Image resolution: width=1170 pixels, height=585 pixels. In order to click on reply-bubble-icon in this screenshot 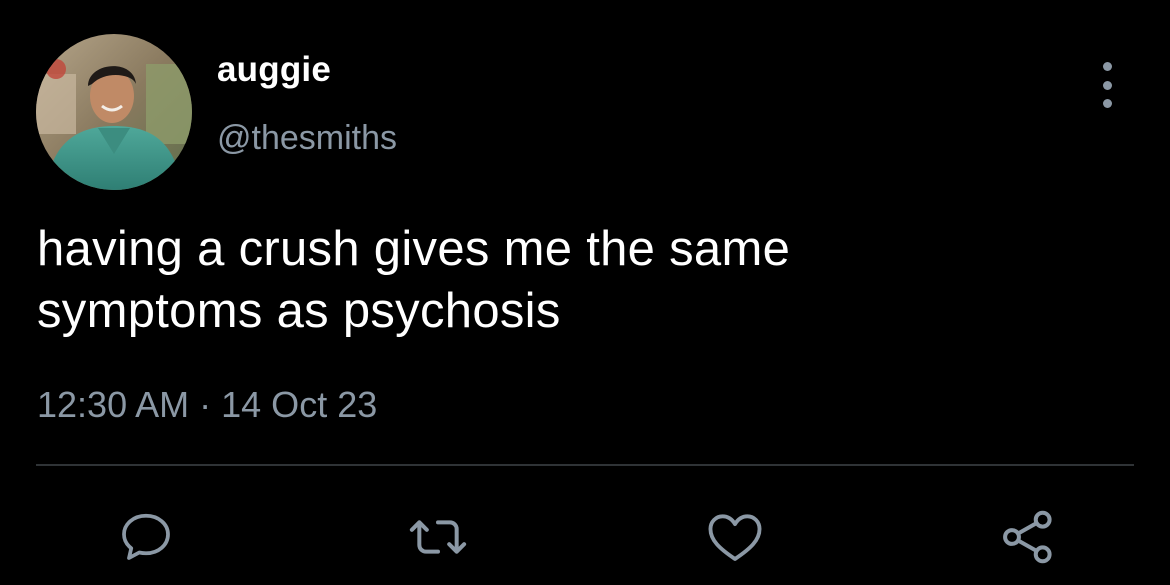, I will do `click(146, 536)`.